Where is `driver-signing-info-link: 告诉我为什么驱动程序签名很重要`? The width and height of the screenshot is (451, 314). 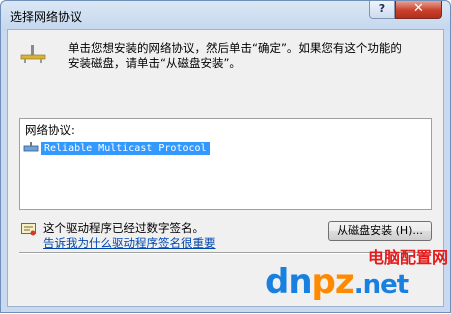
driver-signing-info-link: 告诉我为什么驱动程序签名很重要 is located at coordinates (129, 243).